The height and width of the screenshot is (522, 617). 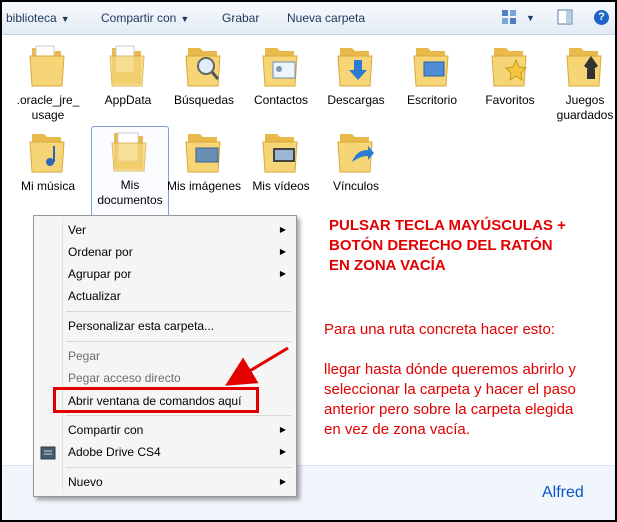 What do you see at coordinates (280, 67) in the screenshot?
I see `contacts-folder-icon` at bounding box center [280, 67].